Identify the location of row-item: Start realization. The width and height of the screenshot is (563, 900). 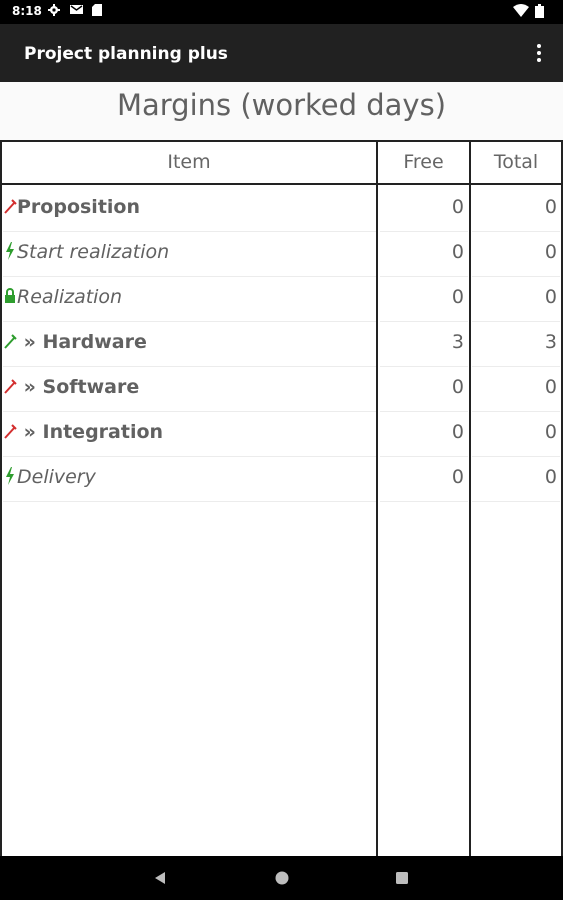
(189, 252).